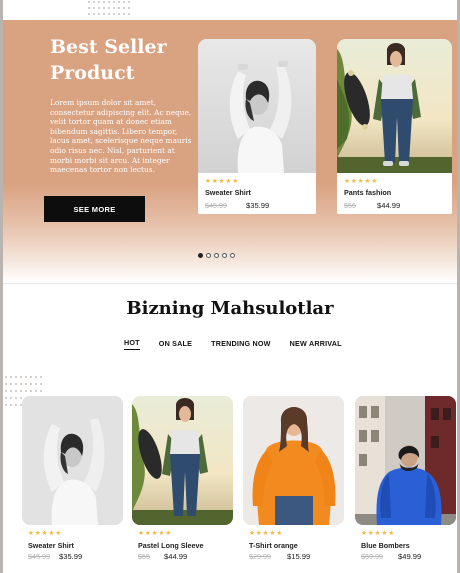 The width and height of the screenshot is (460, 573). I want to click on product-name: Pants fashion, so click(368, 192).